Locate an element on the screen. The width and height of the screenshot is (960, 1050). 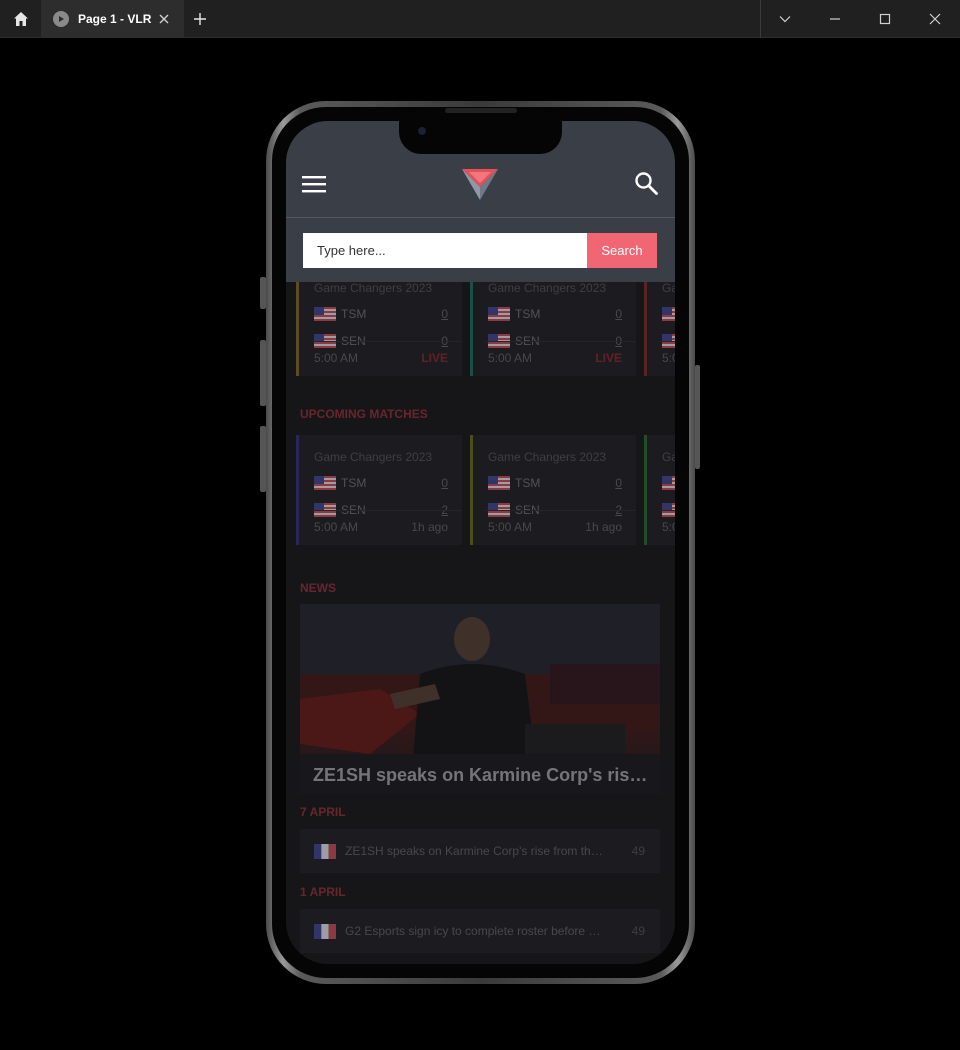
camera-icon is located at coordinates (422, 131).